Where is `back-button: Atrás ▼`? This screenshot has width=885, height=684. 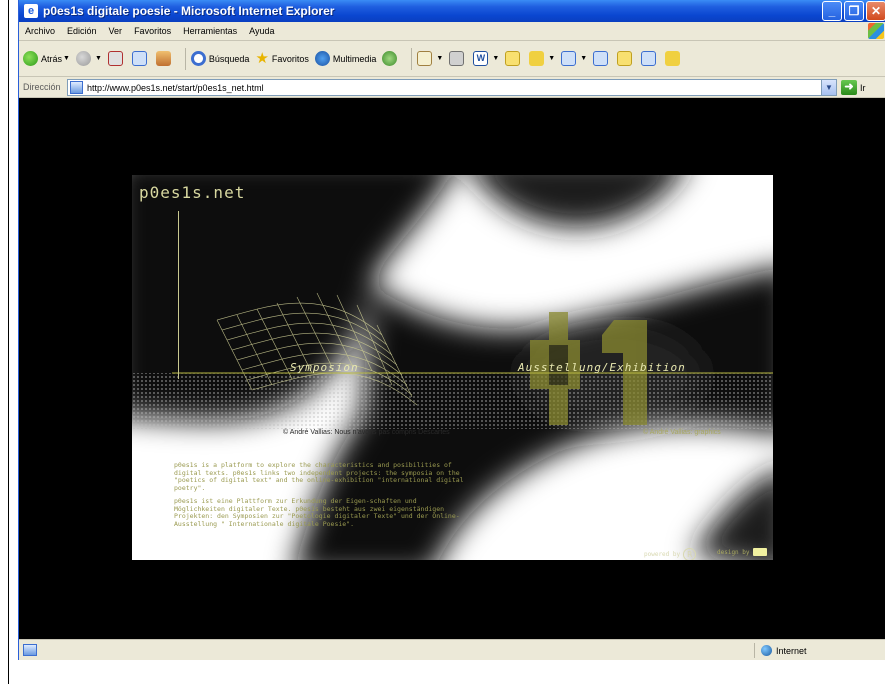
back-button: Atrás ▼ is located at coordinates (46, 58).